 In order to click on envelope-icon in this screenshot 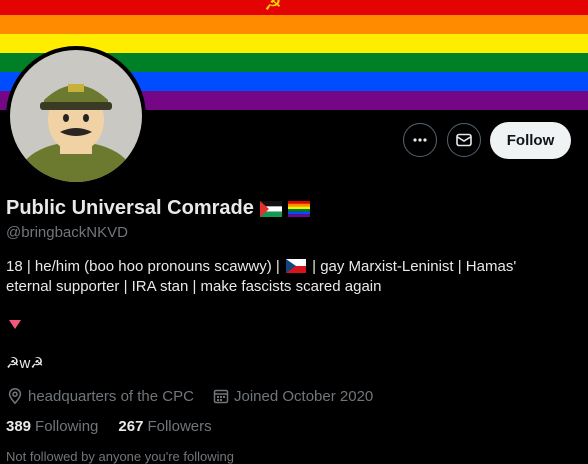, I will do `click(464, 140)`.